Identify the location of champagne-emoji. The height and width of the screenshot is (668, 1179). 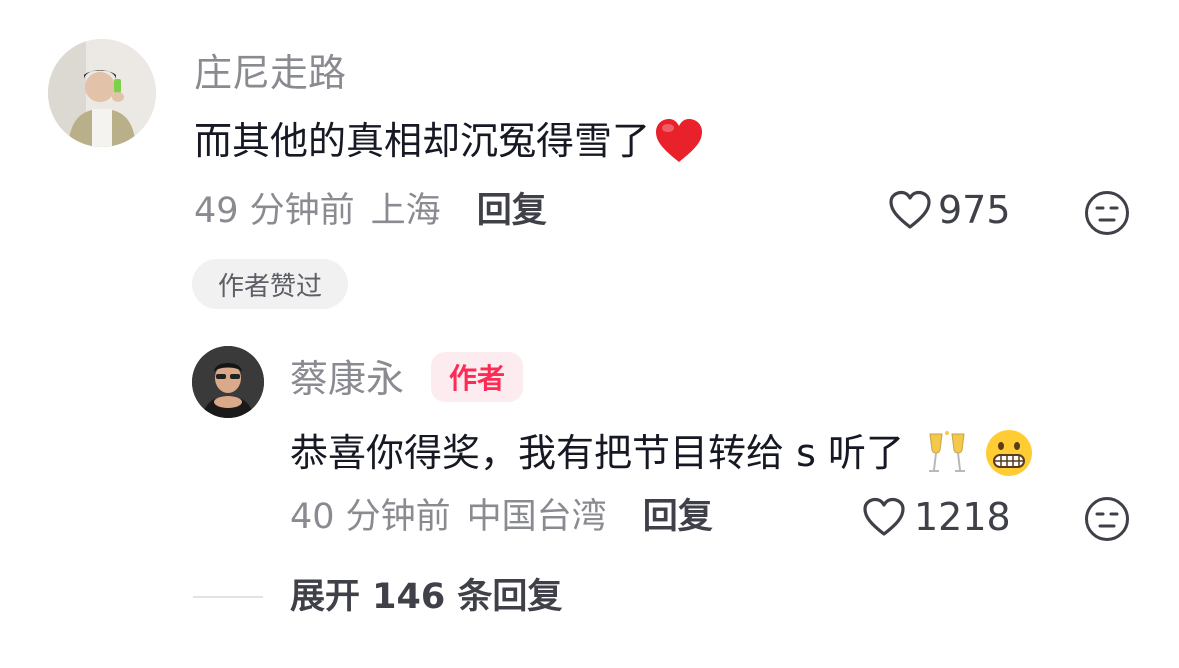
(947, 453).